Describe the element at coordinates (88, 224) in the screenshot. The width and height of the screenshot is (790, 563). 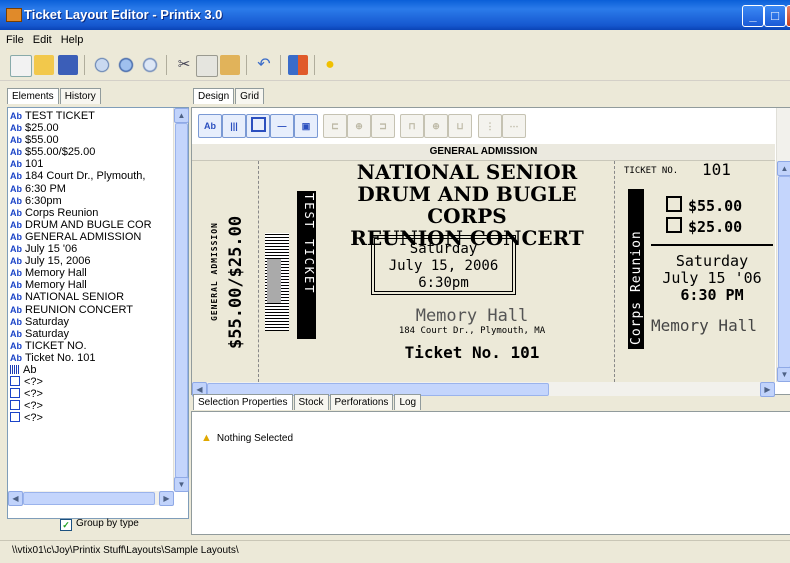
I see `list-item-label: DRUM AND BUGLE COR` at that location.